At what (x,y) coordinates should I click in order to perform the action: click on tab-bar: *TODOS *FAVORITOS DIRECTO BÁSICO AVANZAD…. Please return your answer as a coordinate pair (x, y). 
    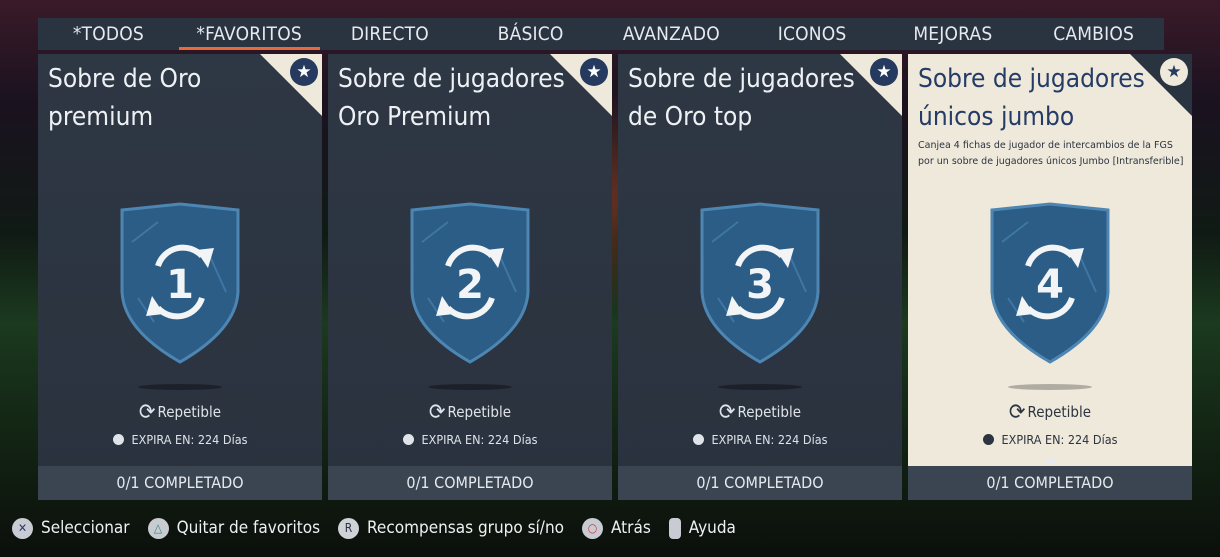
    Looking at the image, I should click on (601, 34).